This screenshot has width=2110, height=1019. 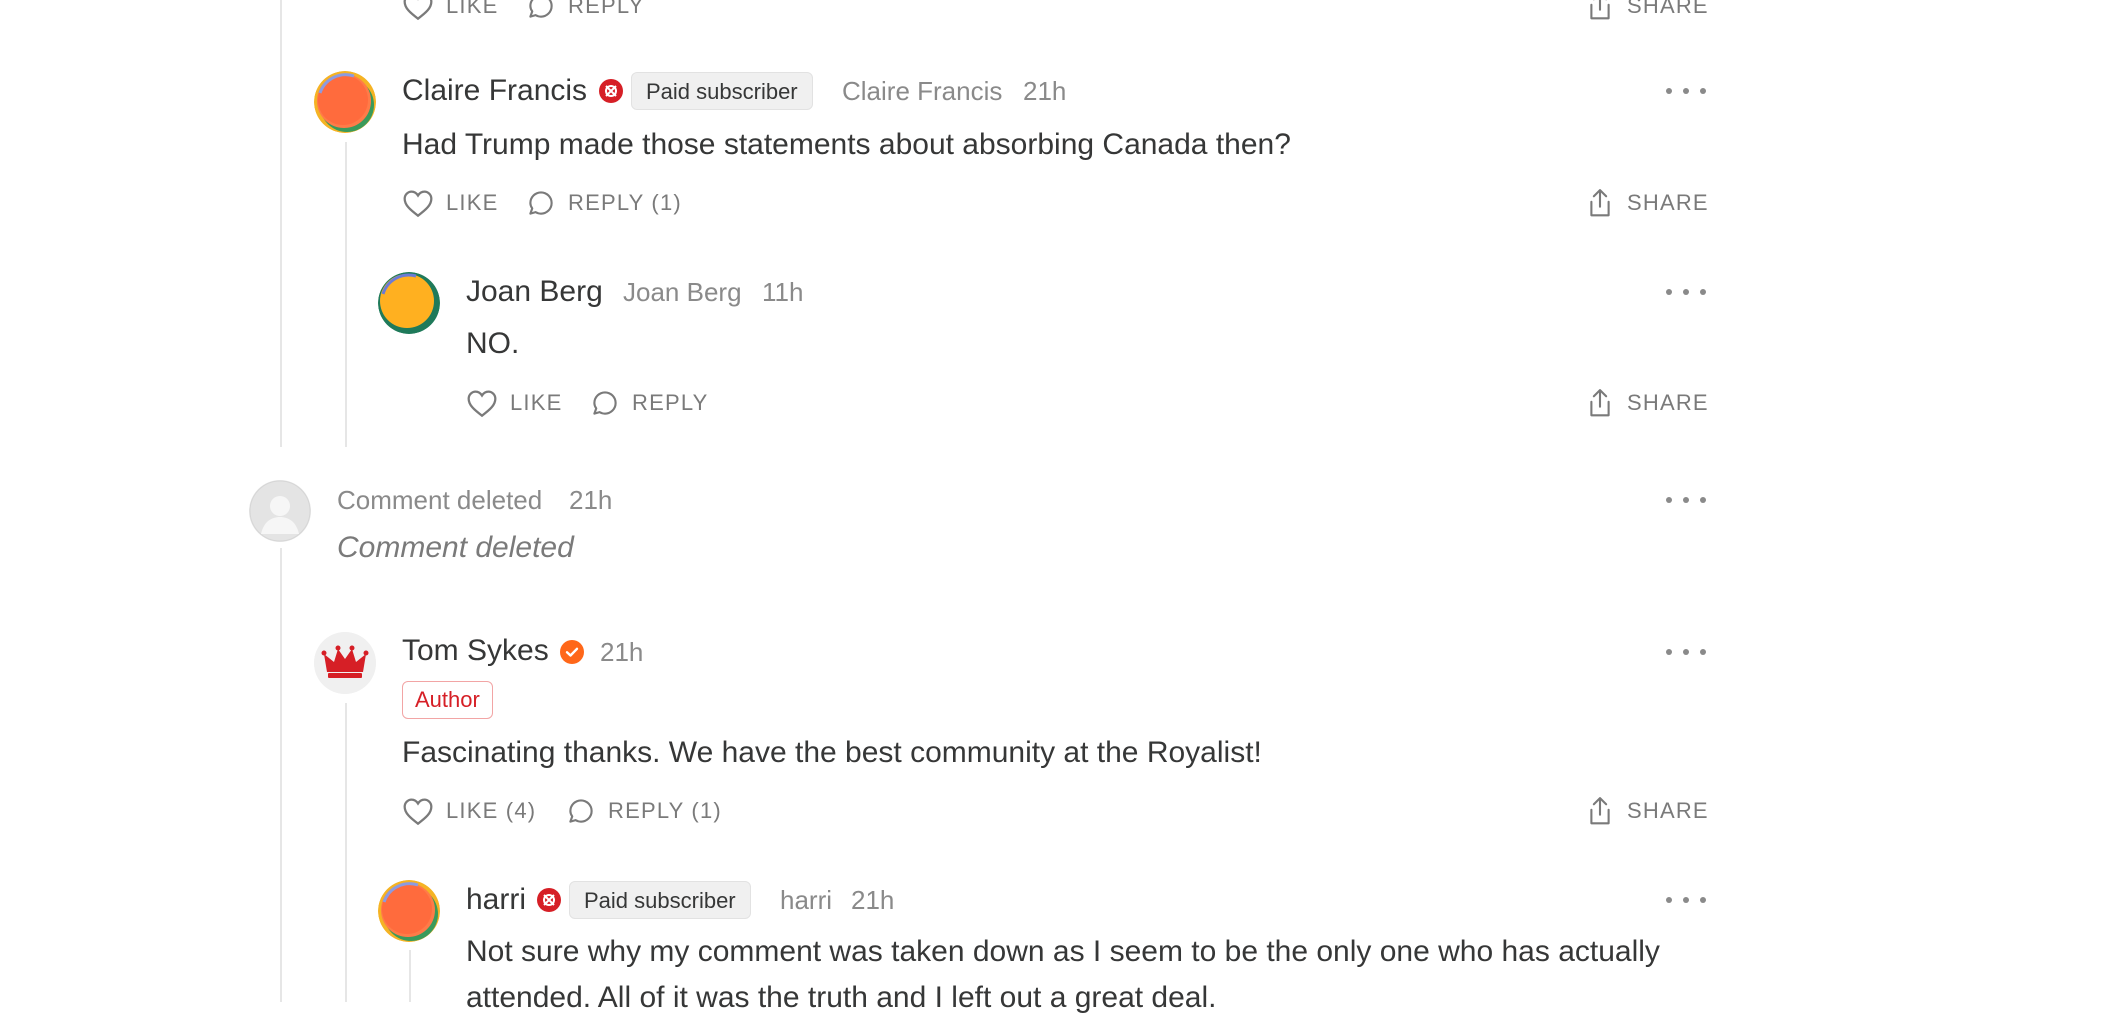 I want to click on thread-line-harri, so click(x=410, y=976).